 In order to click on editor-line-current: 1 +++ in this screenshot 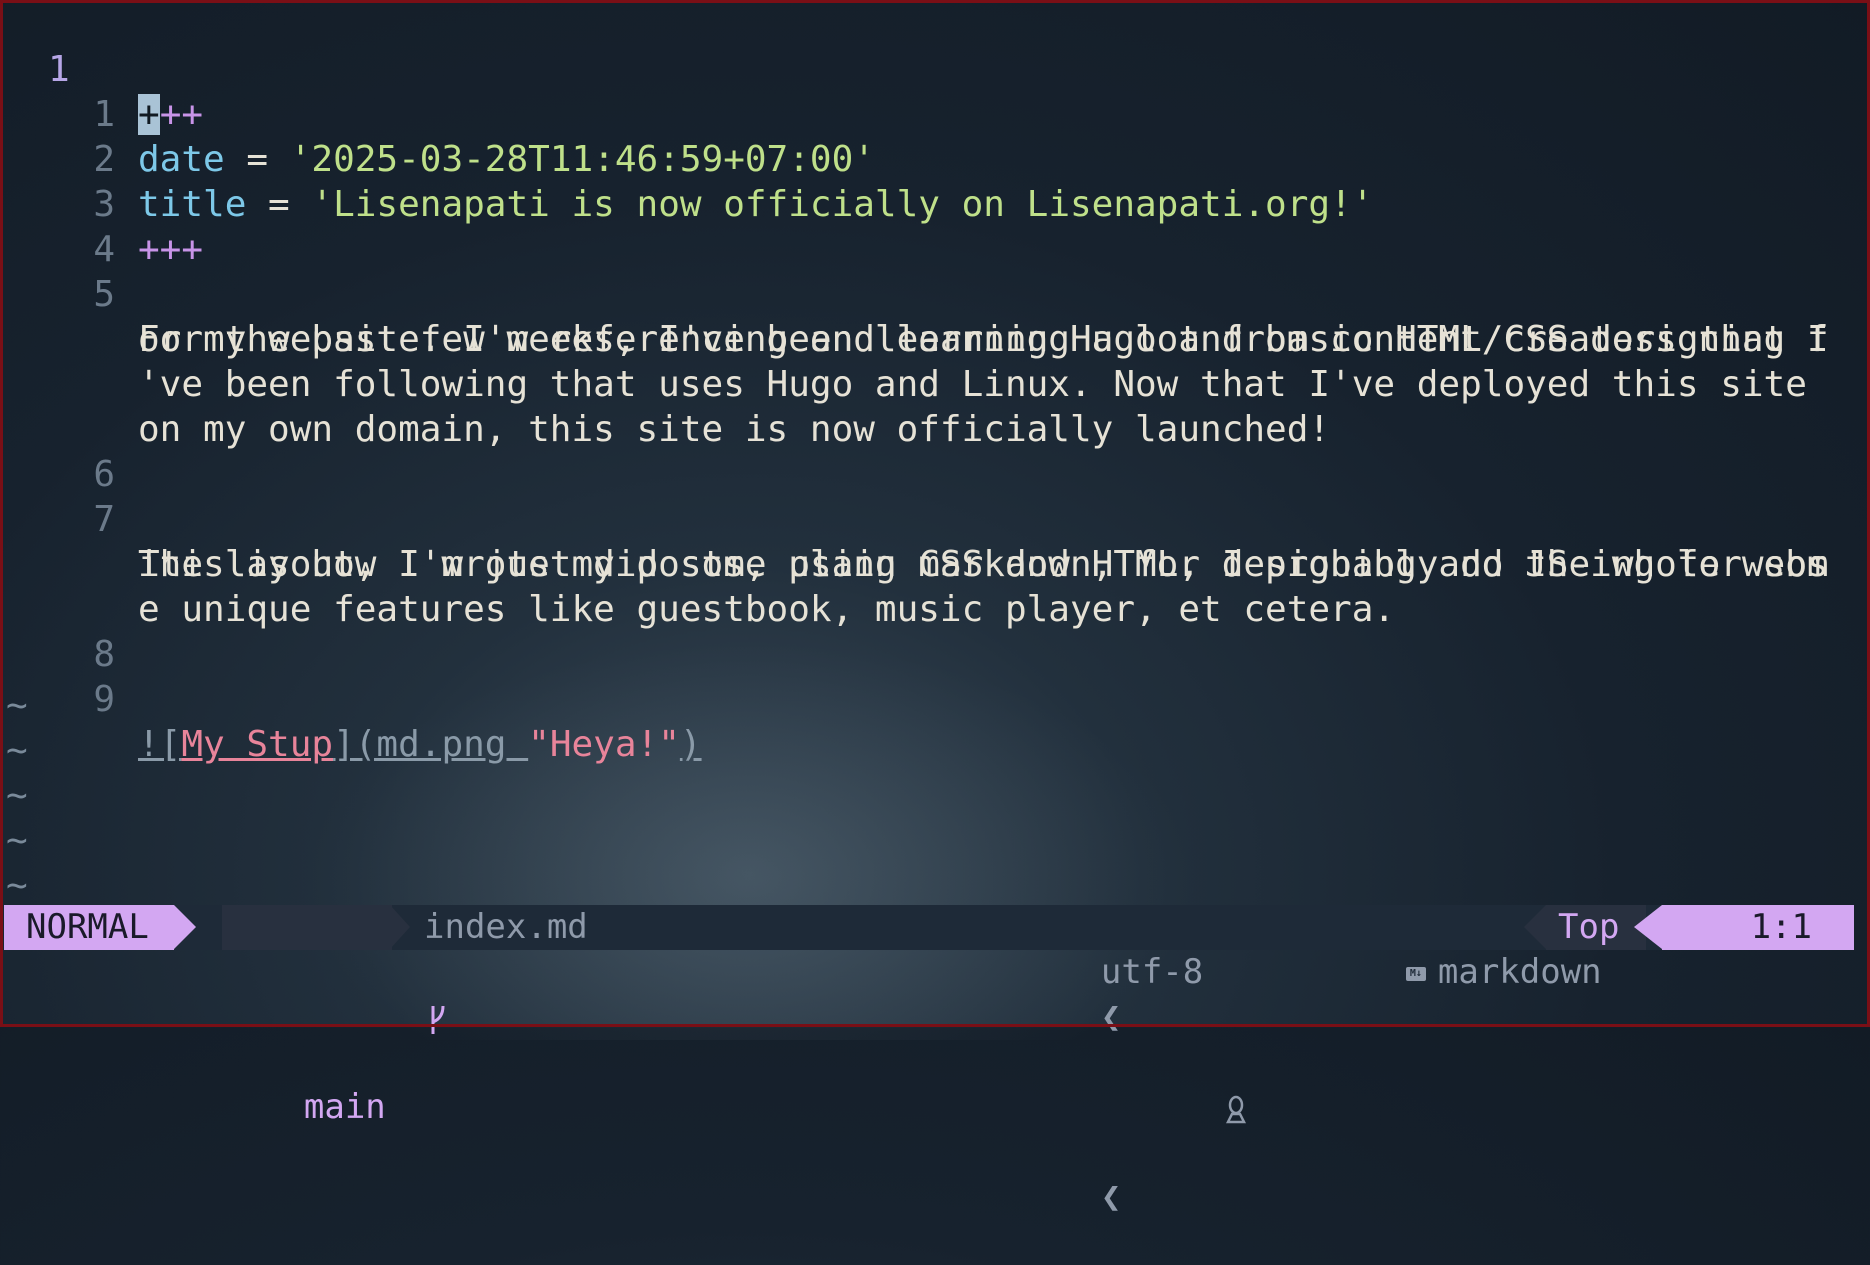, I will do `click(101, 68)`.